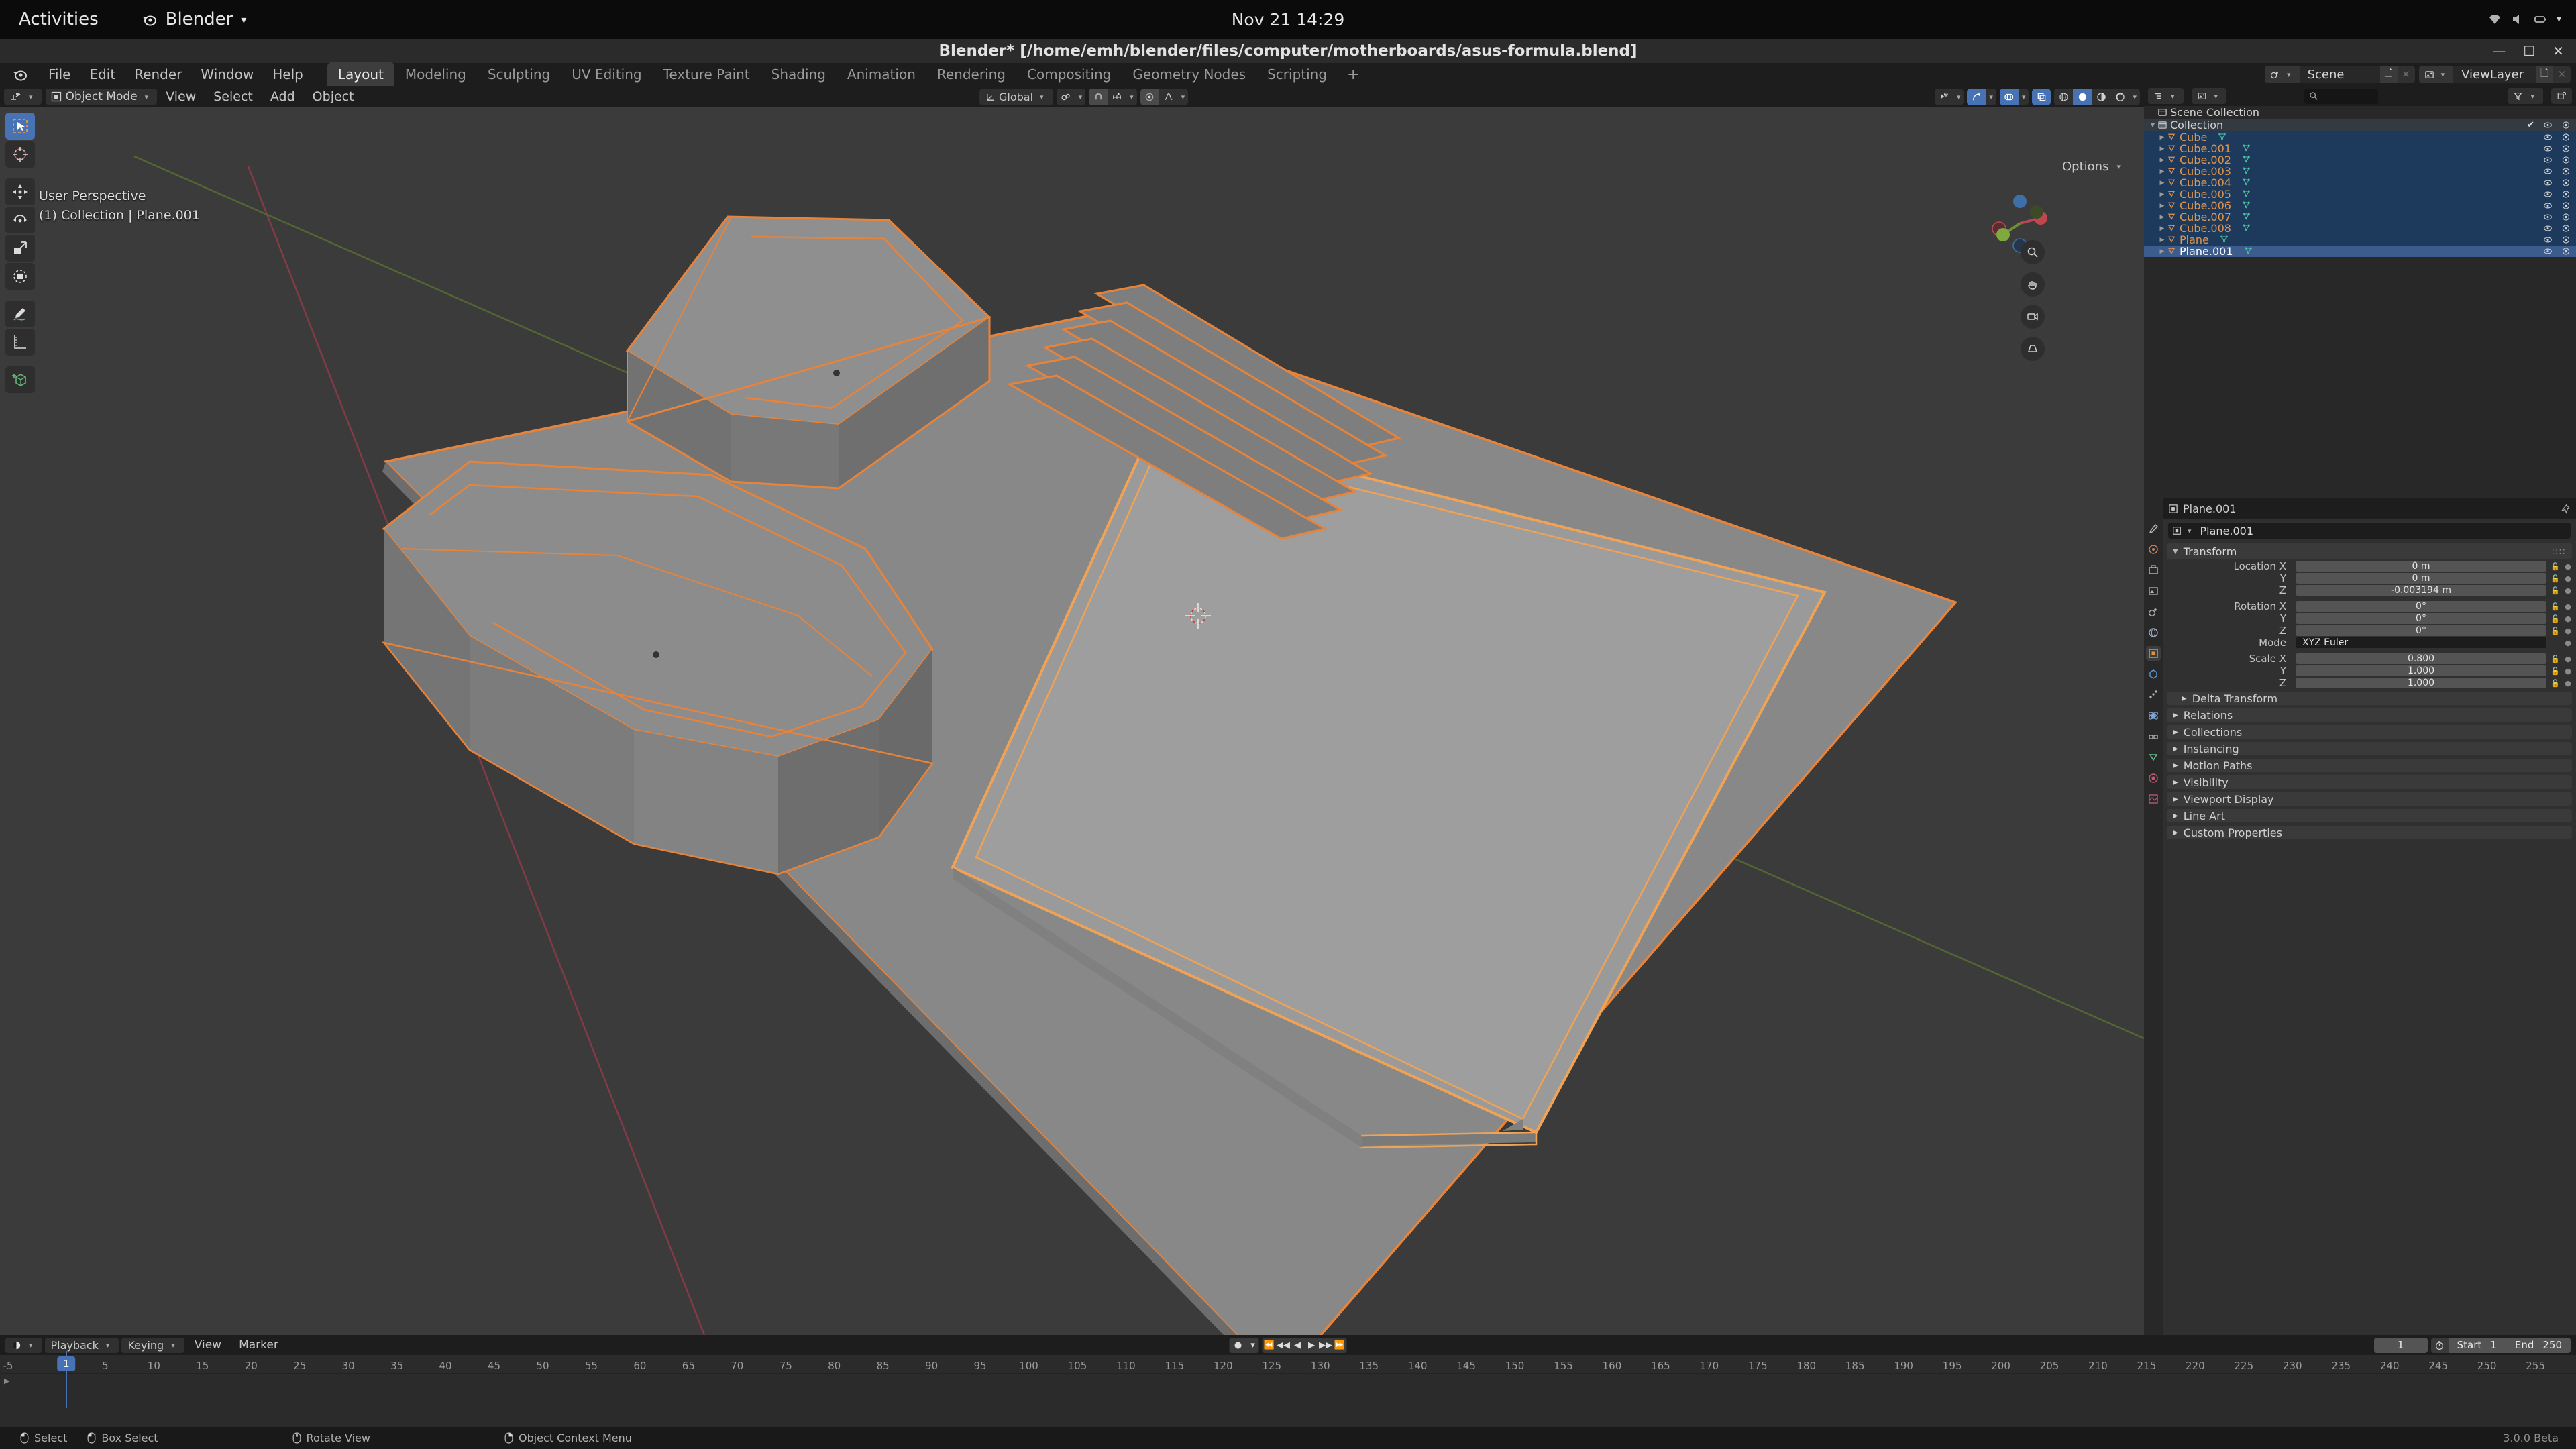 This screenshot has width=2576, height=1449. What do you see at coordinates (2153, 799) in the screenshot?
I see `properties-tab-texture` at bounding box center [2153, 799].